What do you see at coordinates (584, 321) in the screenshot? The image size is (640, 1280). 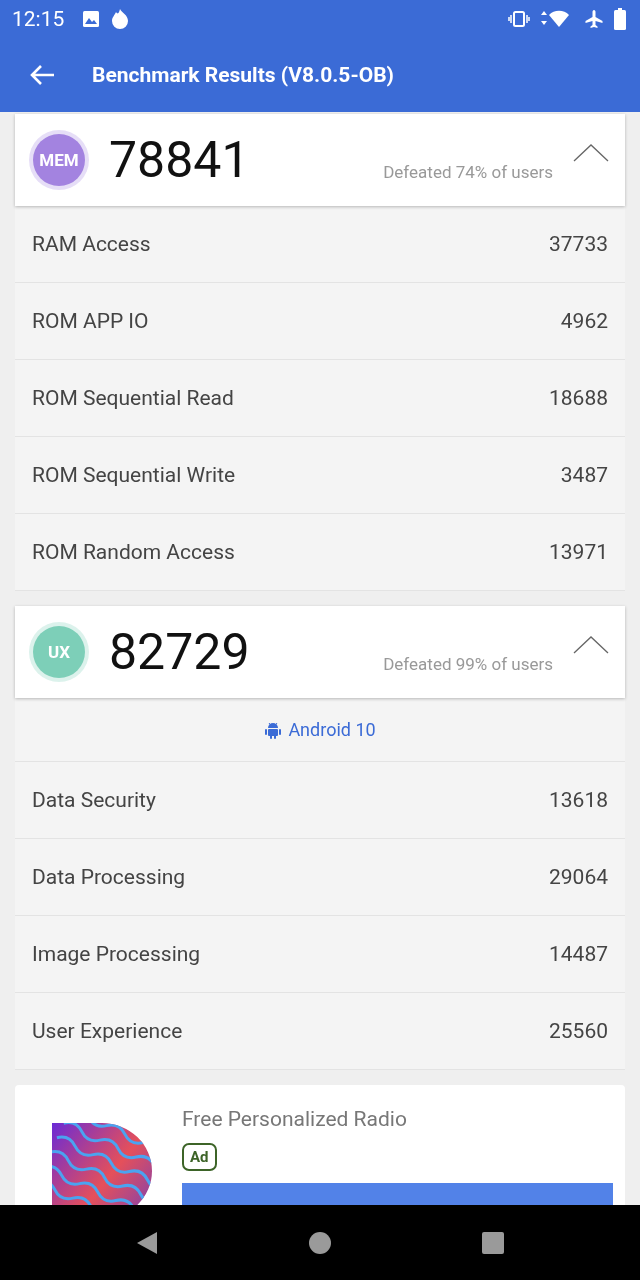 I see `test-score: 4962` at bounding box center [584, 321].